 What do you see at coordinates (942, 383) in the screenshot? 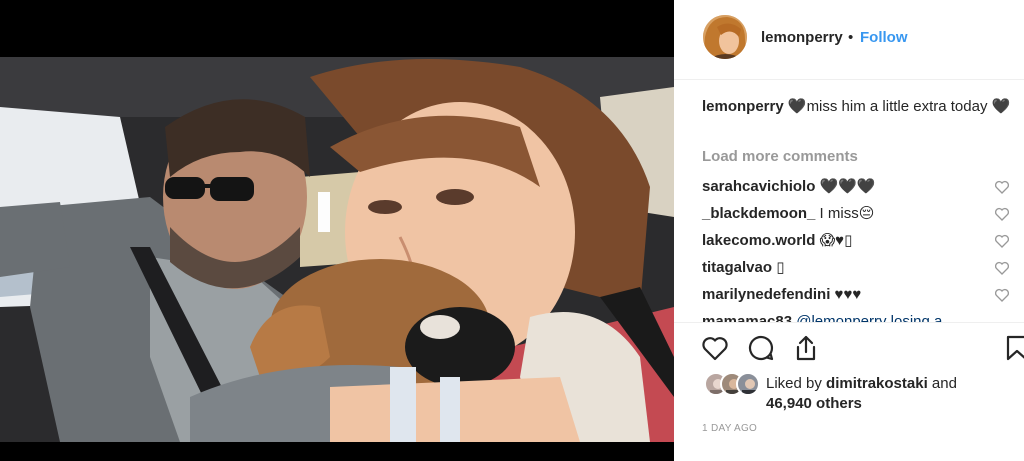
I see `liked-by-and: and` at bounding box center [942, 383].